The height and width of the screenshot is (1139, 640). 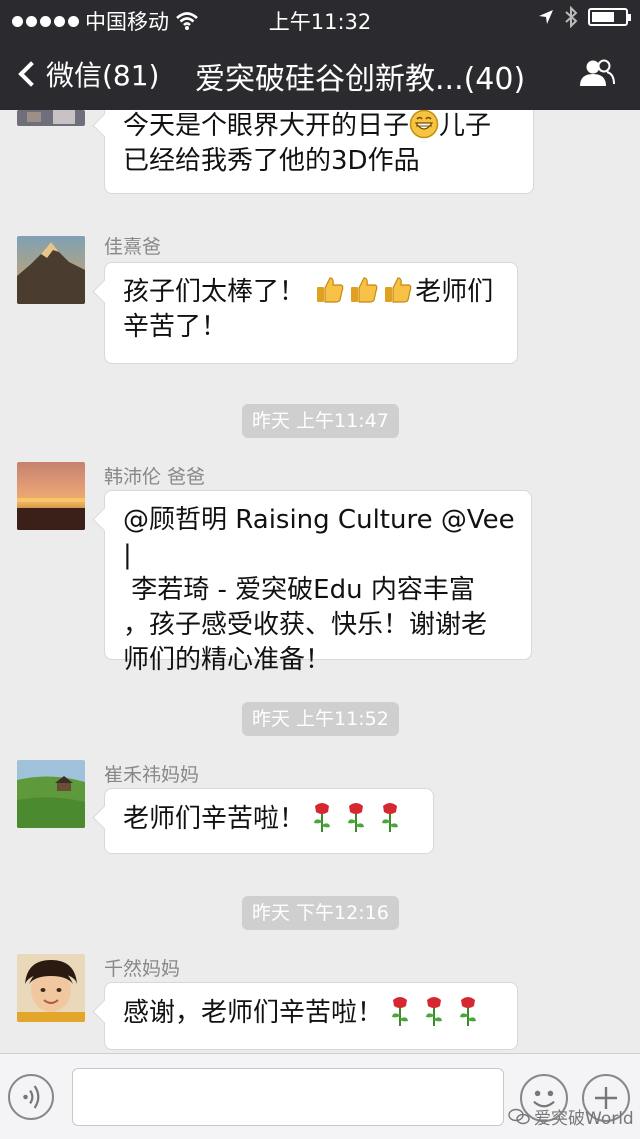 What do you see at coordinates (31, 1097) in the screenshot?
I see `voice-icon` at bounding box center [31, 1097].